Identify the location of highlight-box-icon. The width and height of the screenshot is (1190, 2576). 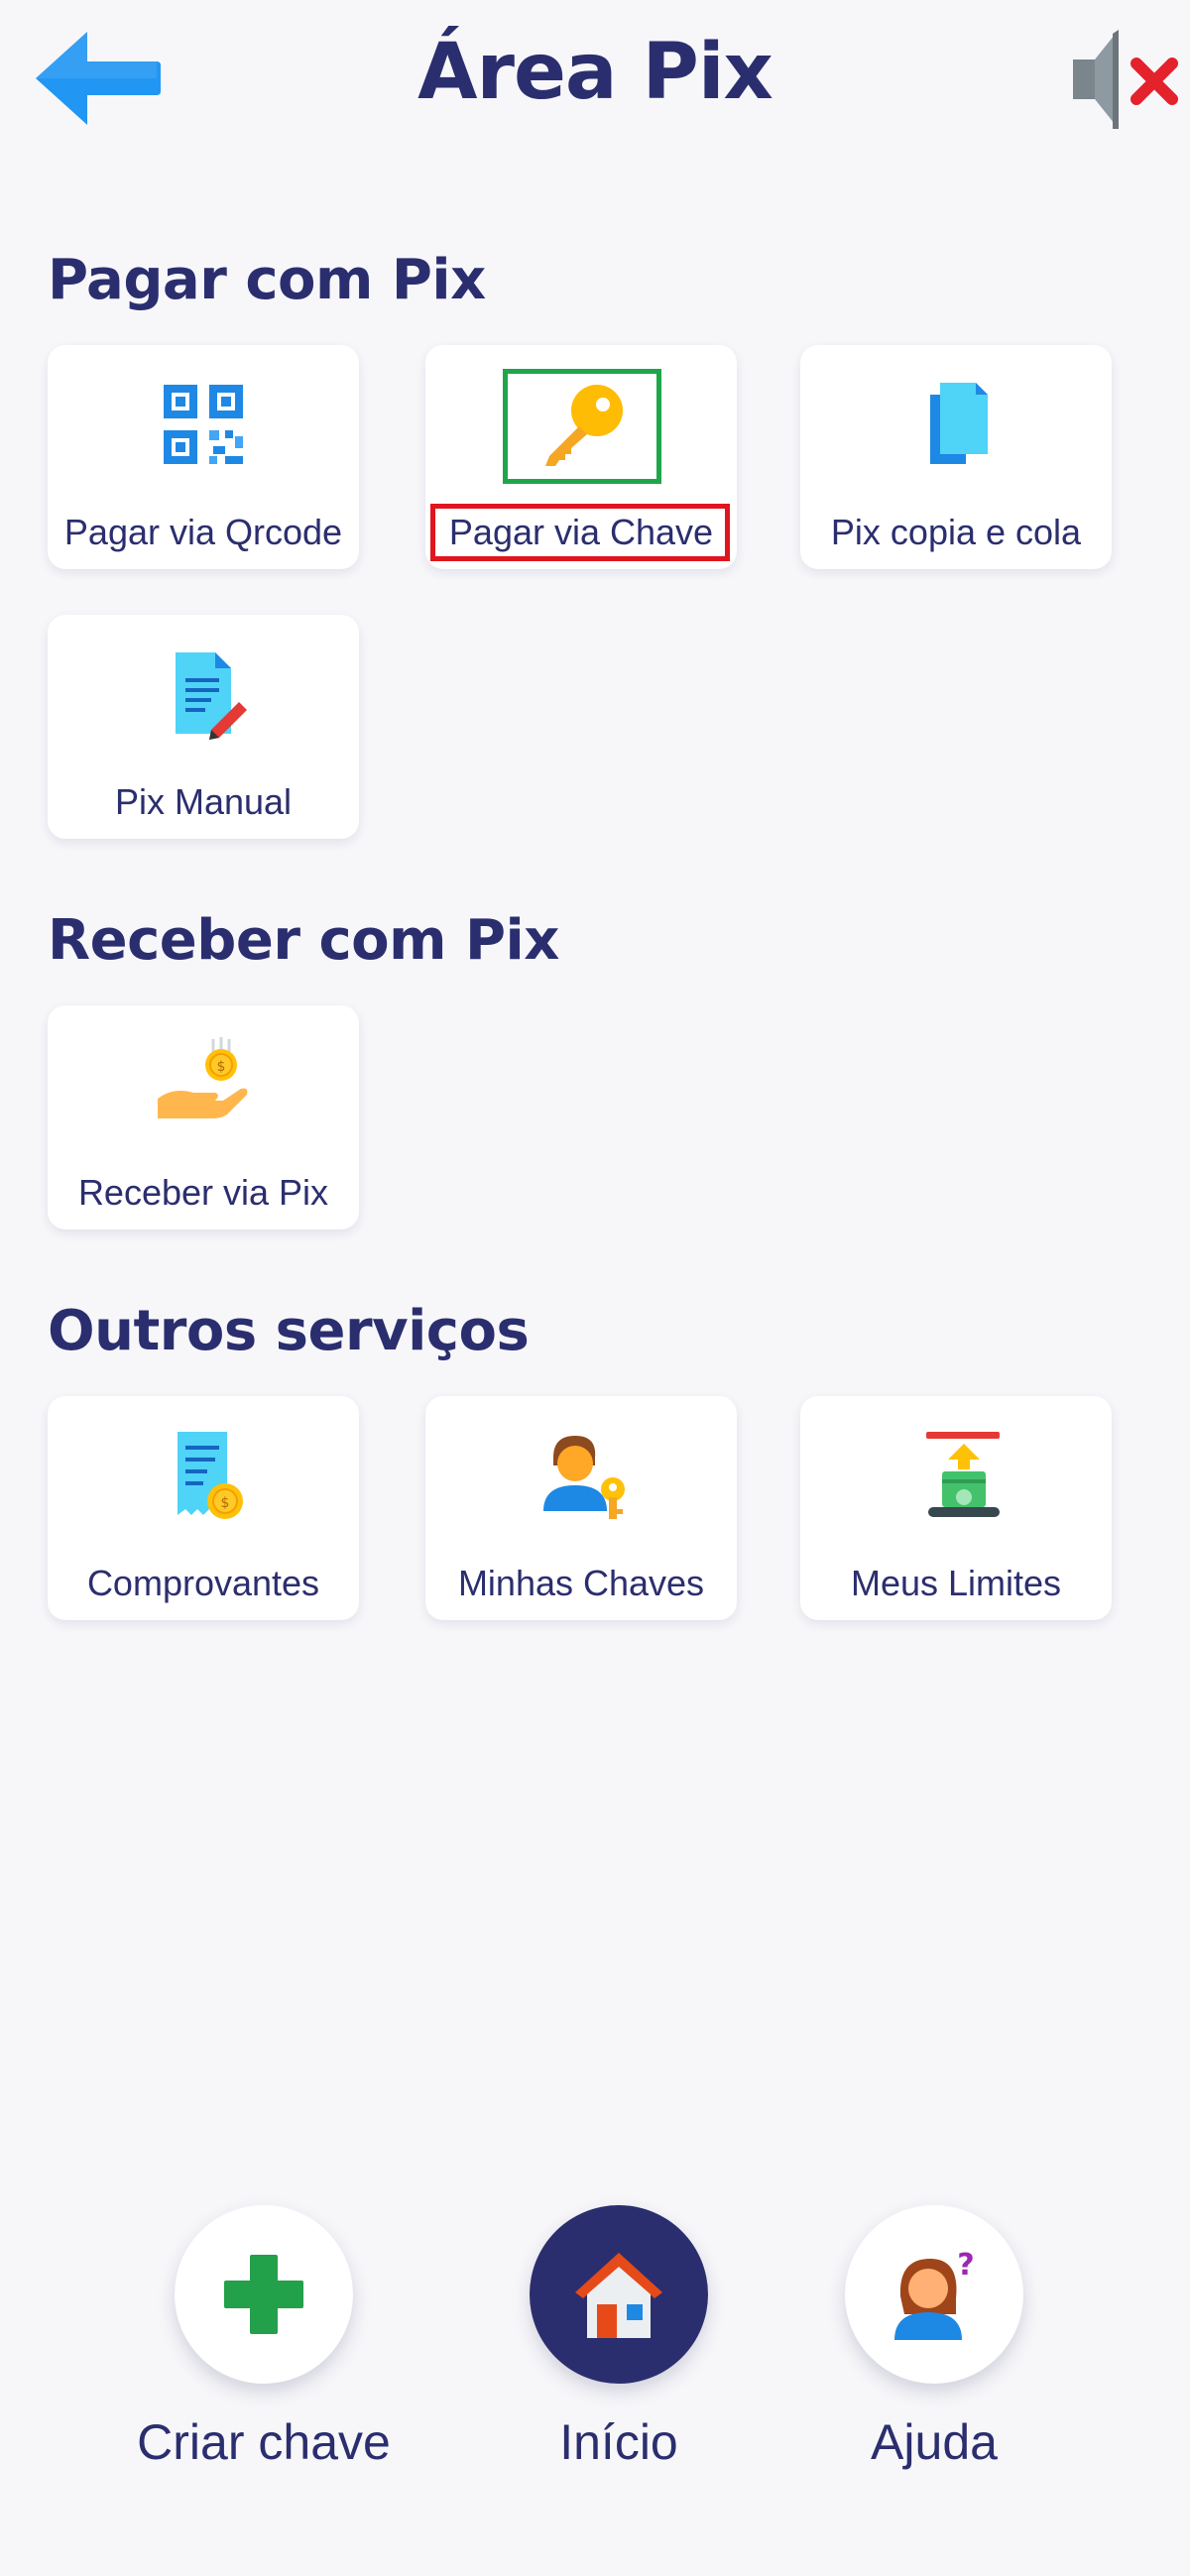
(582, 426).